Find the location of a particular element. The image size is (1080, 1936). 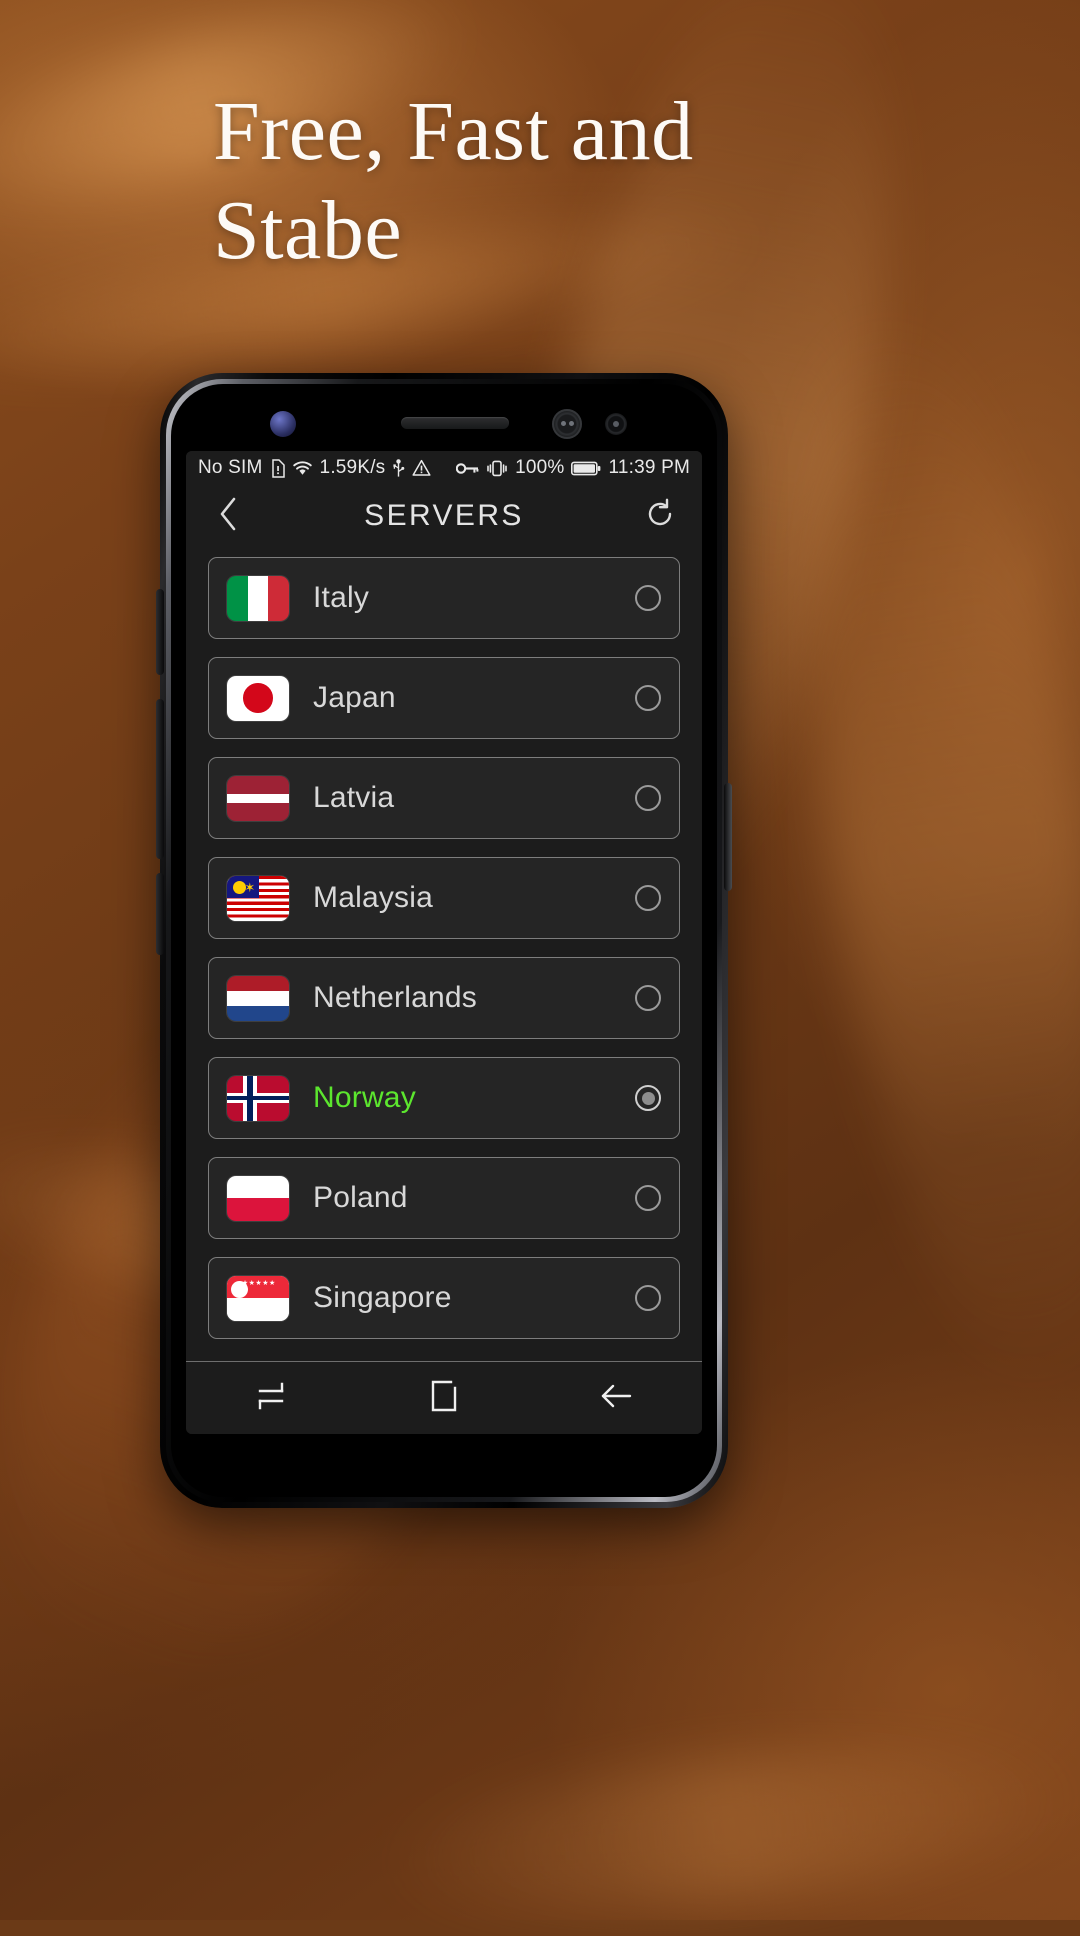

sim-status-label: No SIM is located at coordinates (230, 467).